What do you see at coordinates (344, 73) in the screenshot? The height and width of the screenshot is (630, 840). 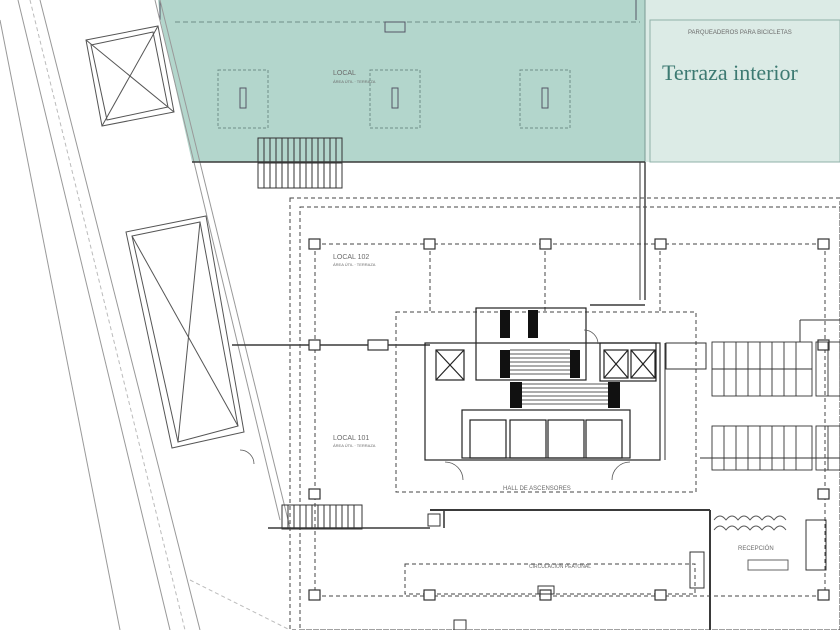 I see `label-terrace-local: LOCAL` at bounding box center [344, 73].